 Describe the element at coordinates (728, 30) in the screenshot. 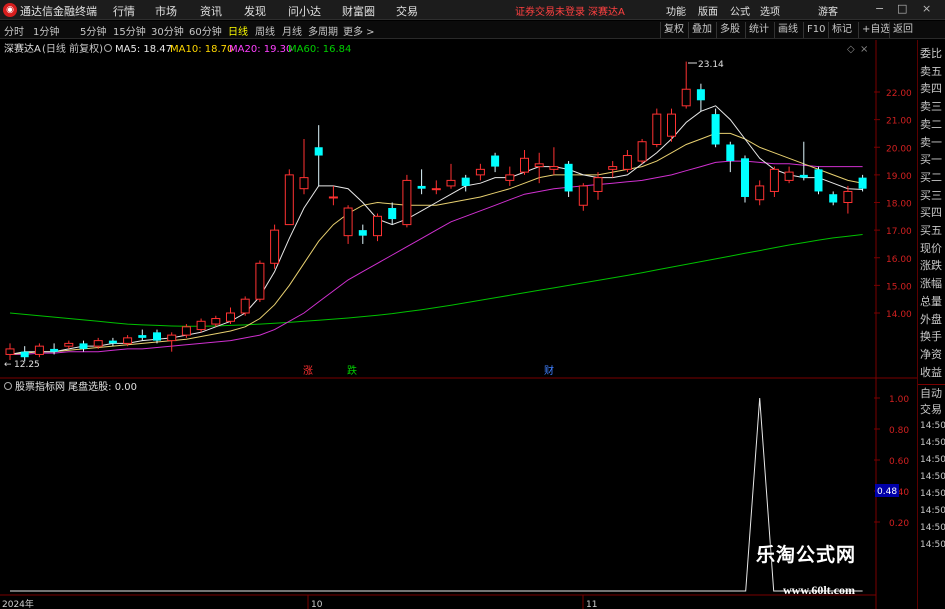

I see `multi-stock-button: 多股` at that location.